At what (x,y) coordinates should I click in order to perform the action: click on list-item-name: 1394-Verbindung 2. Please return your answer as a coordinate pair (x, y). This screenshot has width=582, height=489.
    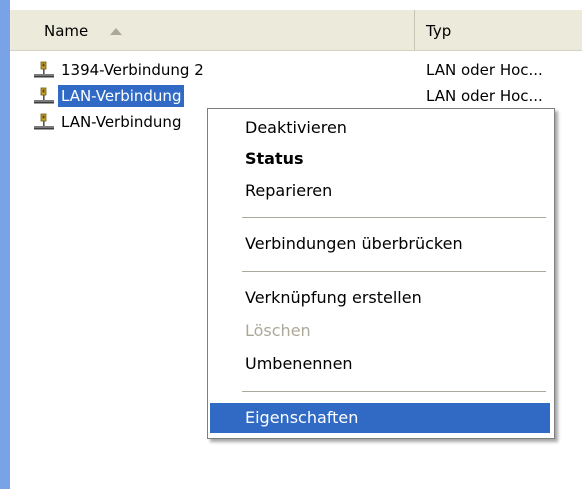
    Looking at the image, I should click on (132, 70).